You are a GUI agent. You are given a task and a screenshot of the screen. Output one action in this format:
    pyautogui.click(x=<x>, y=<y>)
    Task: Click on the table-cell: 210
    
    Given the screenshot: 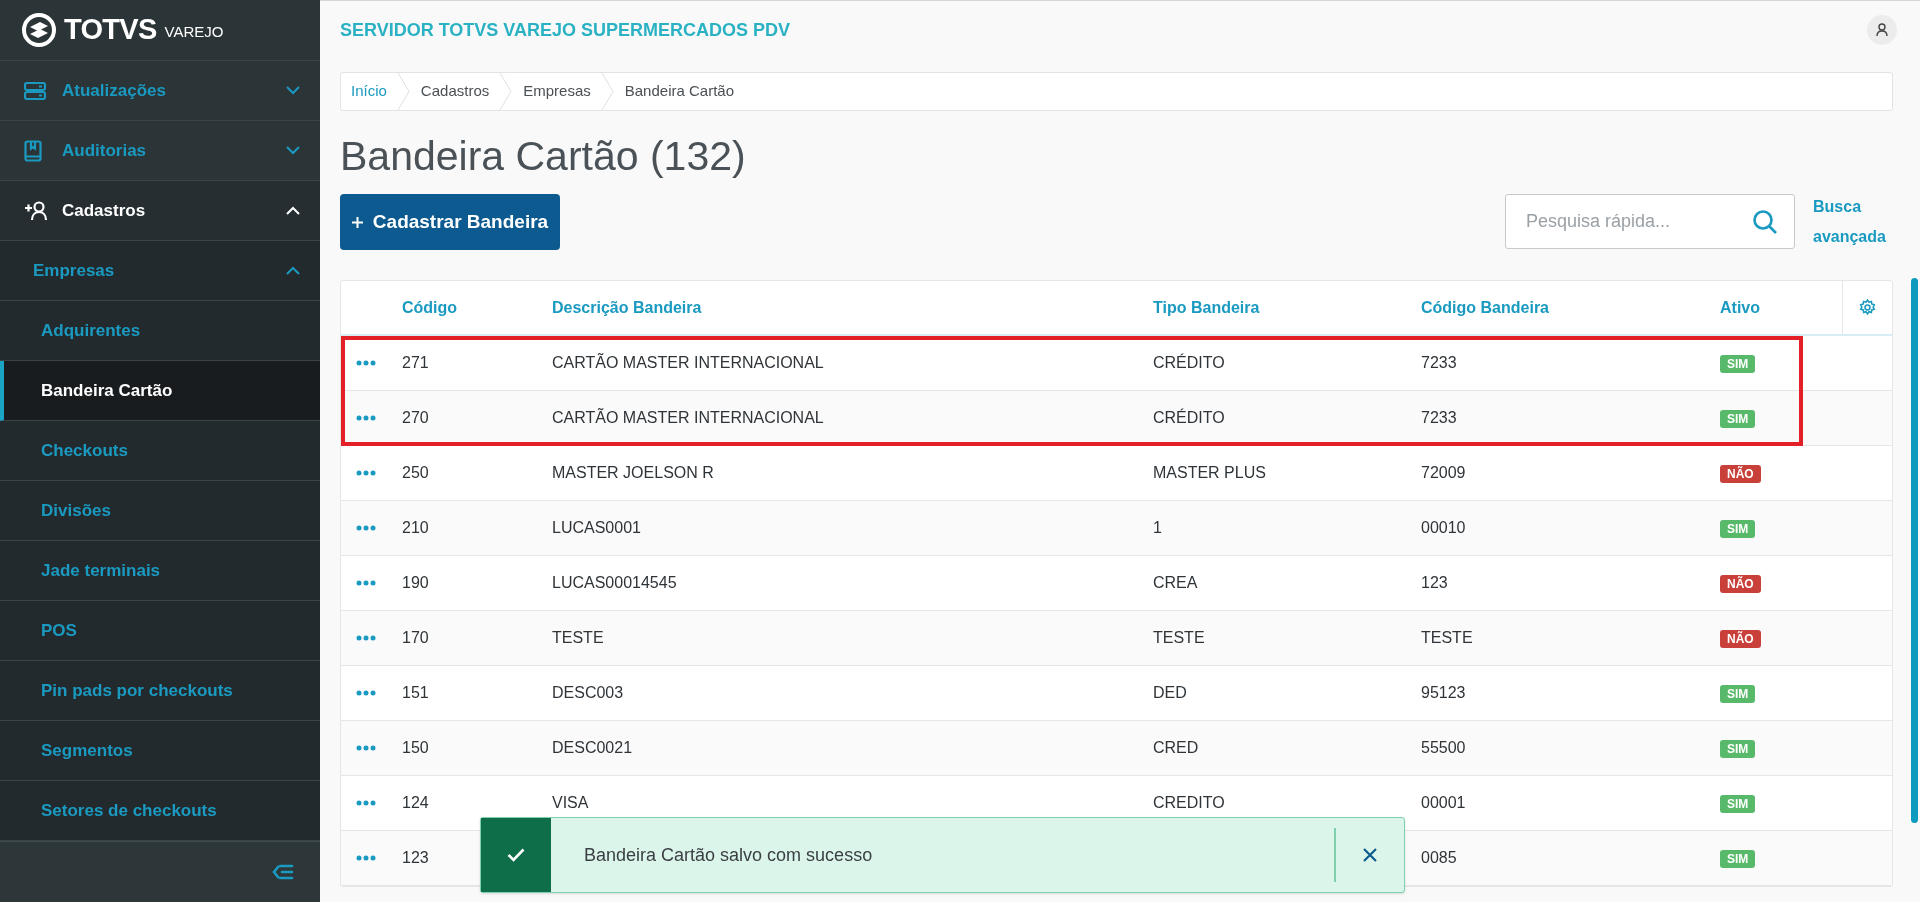 What is the action you would take?
    pyautogui.click(x=415, y=527)
    